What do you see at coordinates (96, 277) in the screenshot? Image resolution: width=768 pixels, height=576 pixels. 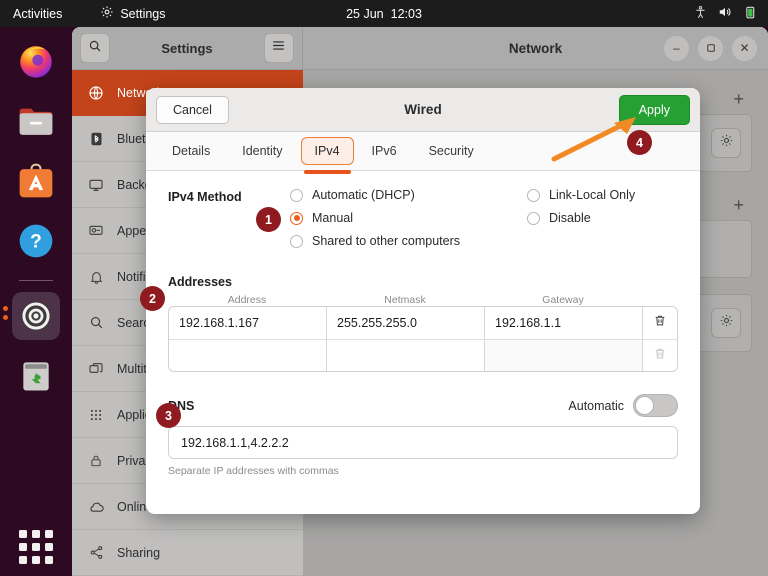 I see `bell-icon` at bounding box center [96, 277].